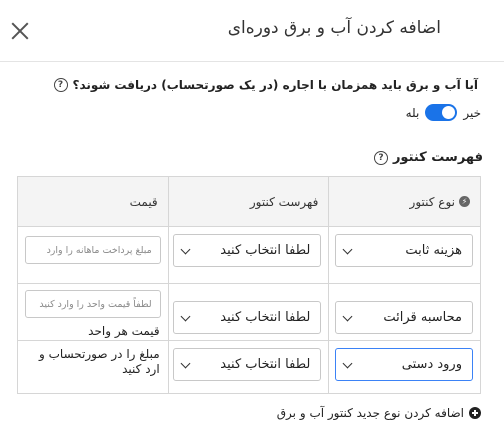 The height and width of the screenshot is (435, 504). Describe the element at coordinates (99, 361) in the screenshot. I see `manual-entry-note: مبلغ را در صورتحساب و ارد کنید` at that location.